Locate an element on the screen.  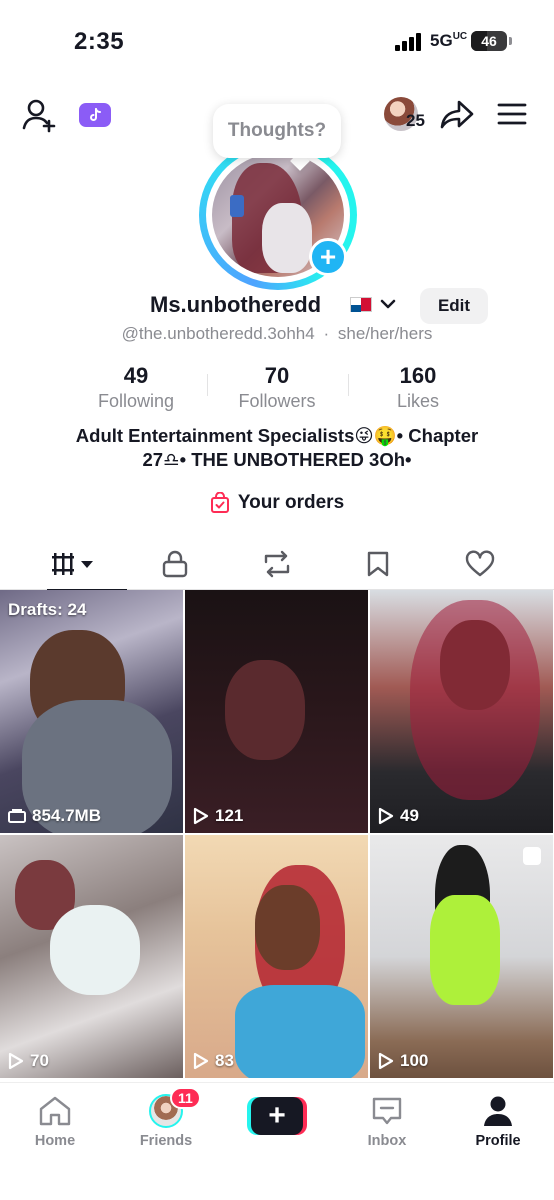
panama-flag-icon is located at coordinates (361, 304).